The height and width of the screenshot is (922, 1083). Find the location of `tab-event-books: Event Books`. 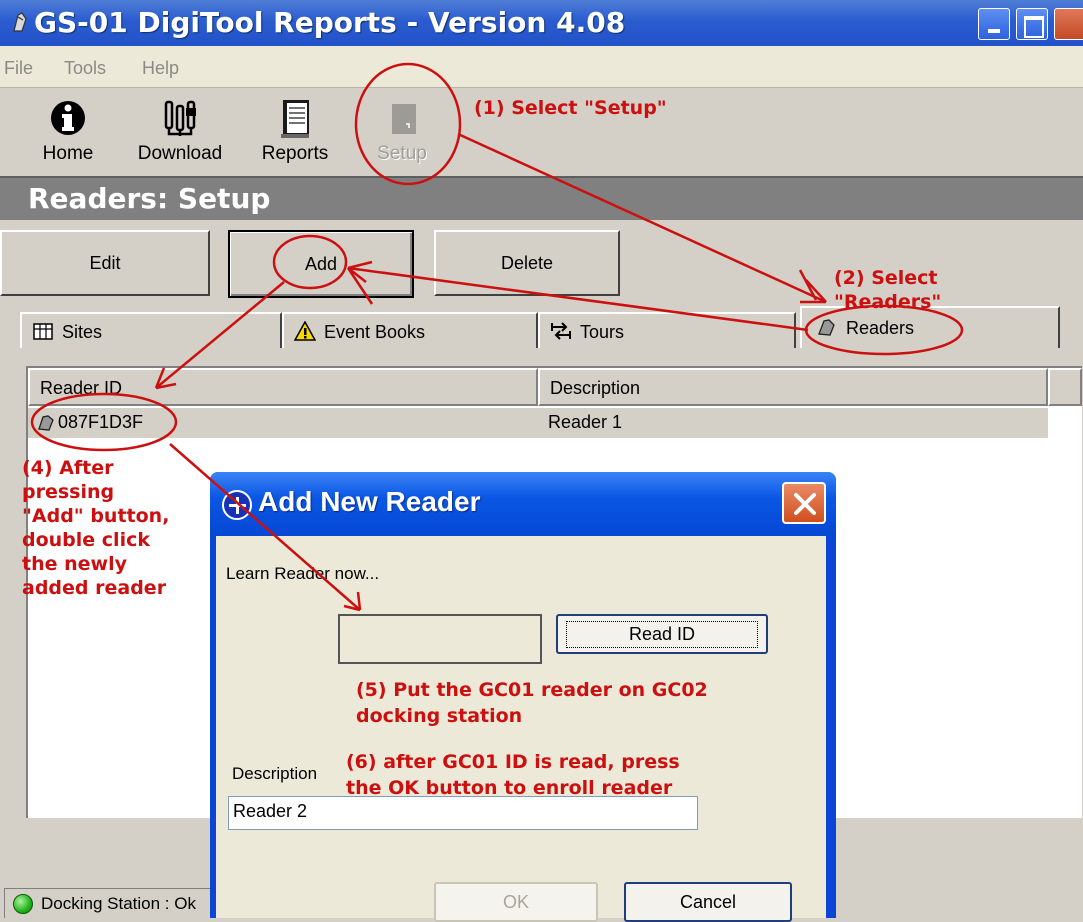

tab-event-books: Event Books is located at coordinates (410, 330).